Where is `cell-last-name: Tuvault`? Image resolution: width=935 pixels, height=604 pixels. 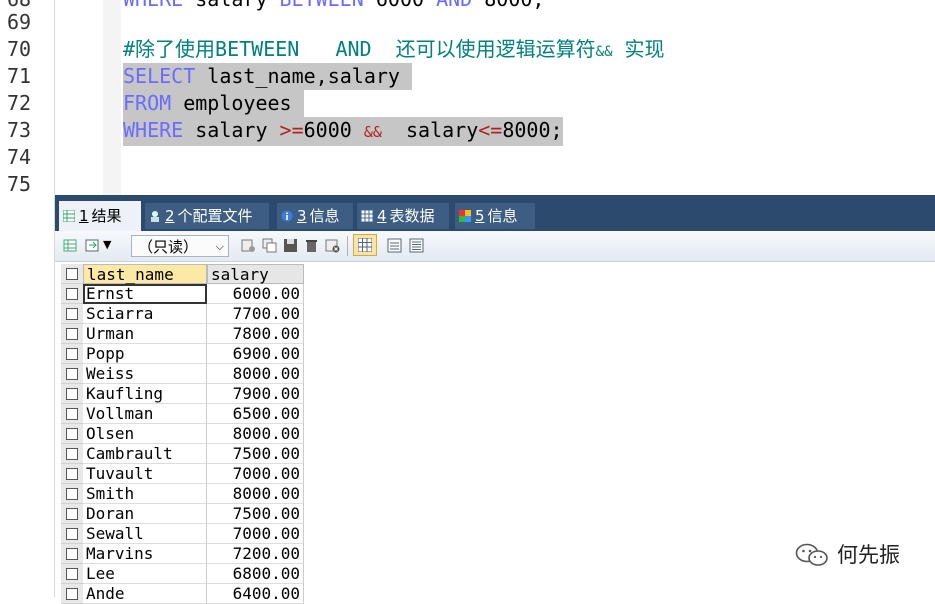 cell-last-name: Tuvault is located at coordinates (145, 474).